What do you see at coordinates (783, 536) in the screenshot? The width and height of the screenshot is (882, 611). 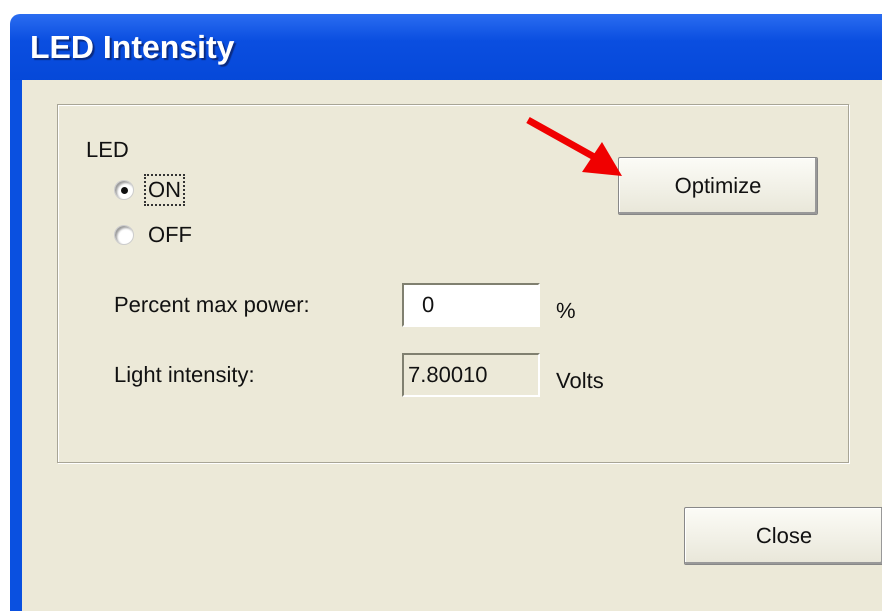 I see `close-button: Close` at bounding box center [783, 536].